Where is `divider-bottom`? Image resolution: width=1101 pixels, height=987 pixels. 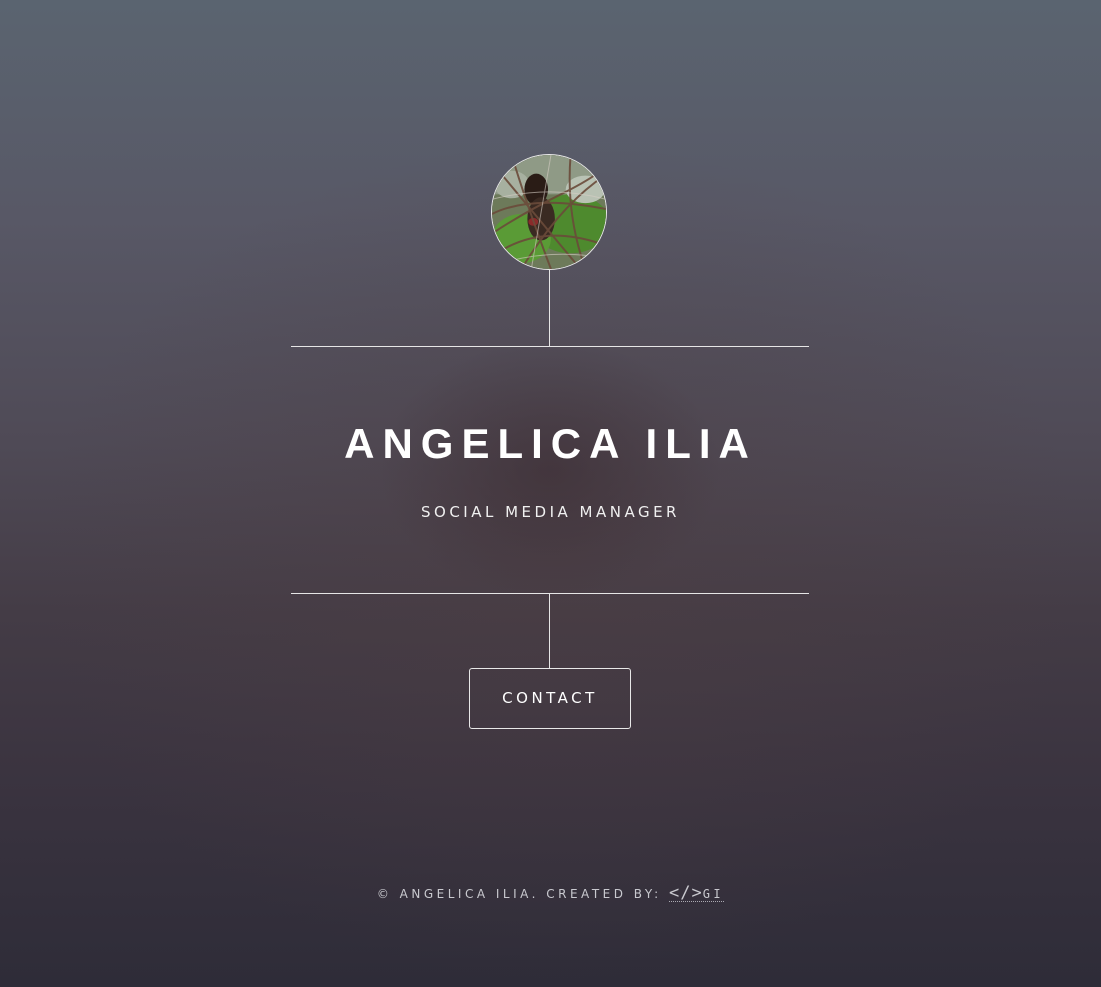
divider-bottom is located at coordinates (550, 593).